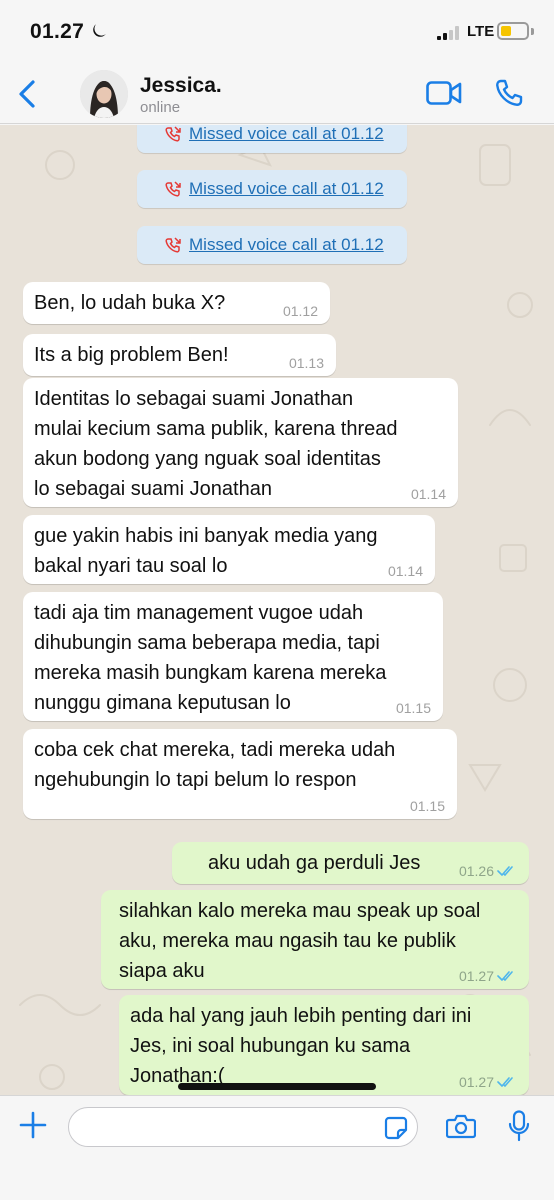 This screenshot has height=1200, width=554. I want to click on message-text: Ben, lo udah buka X?, so click(130, 303).